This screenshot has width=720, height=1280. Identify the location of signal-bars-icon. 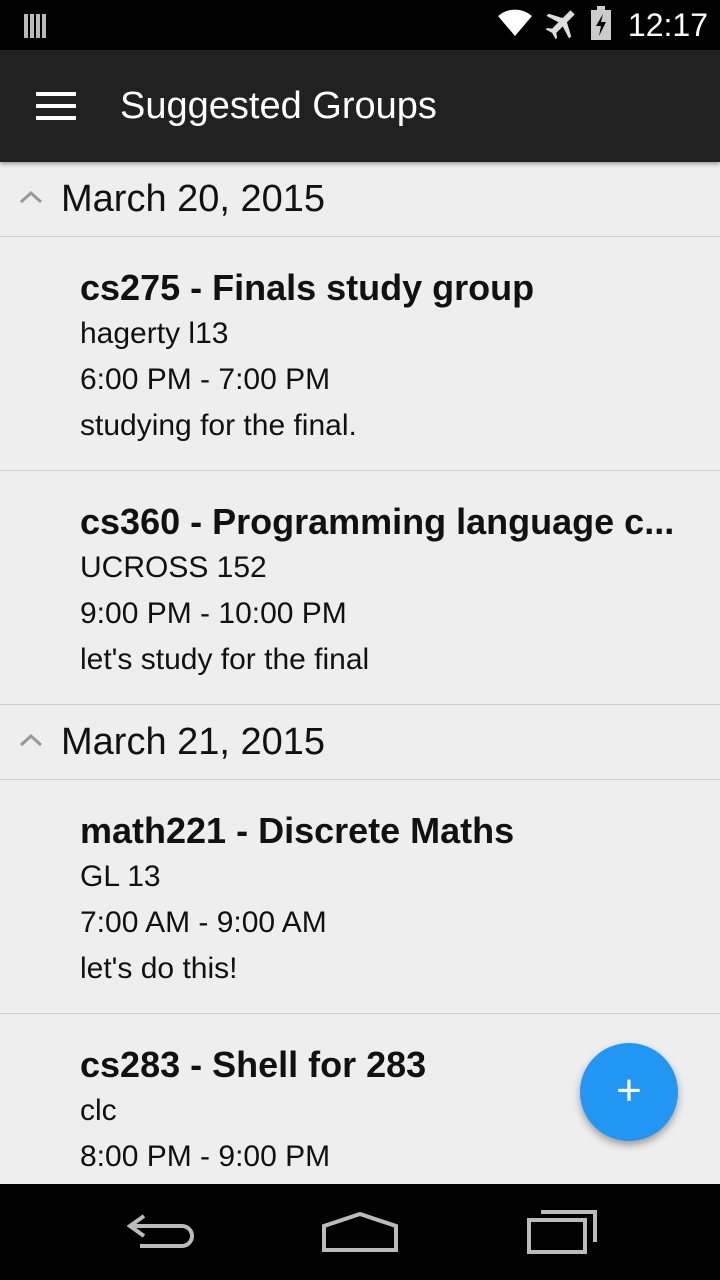
(37, 27).